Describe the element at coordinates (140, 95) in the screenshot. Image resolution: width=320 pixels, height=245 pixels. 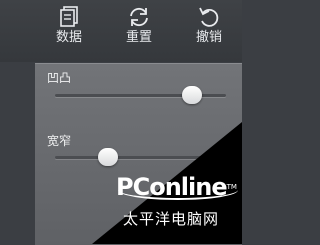
I see `bump-slider` at that location.